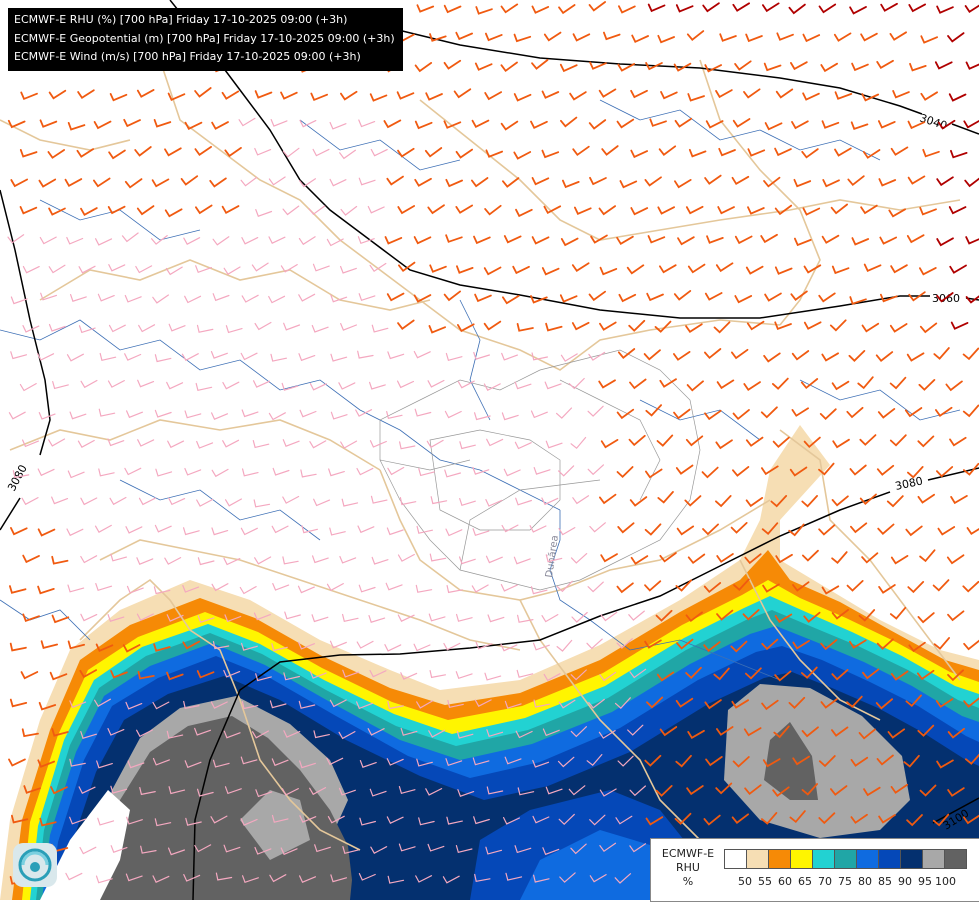  What do you see at coordinates (688, 882) in the screenshot?
I see `legend-title-unit: %` at bounding box center [688, 882].